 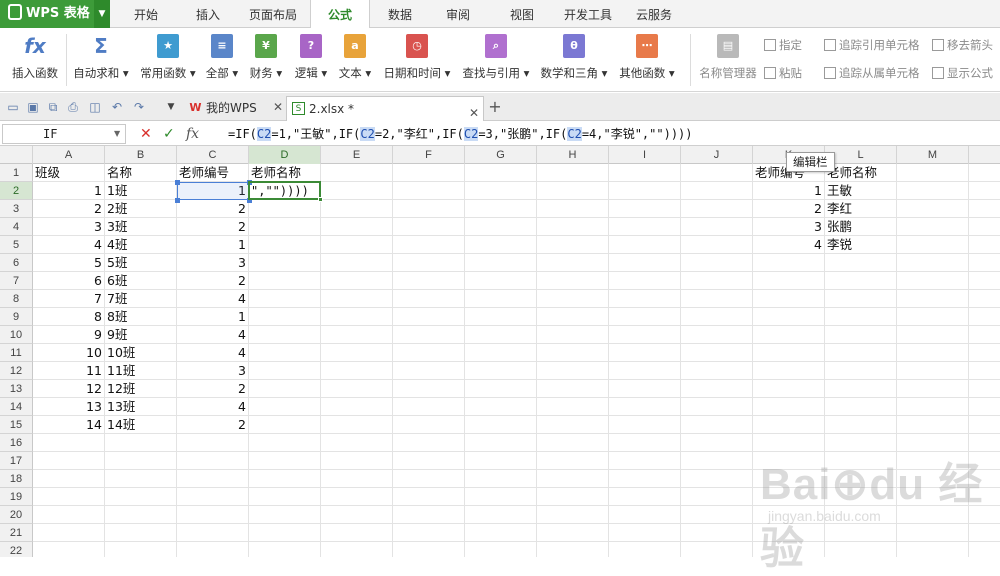 What do you see at coordinates (141, 155) in the screenshot?
I see `column-header-B: B` at bounding box center [141, 155].